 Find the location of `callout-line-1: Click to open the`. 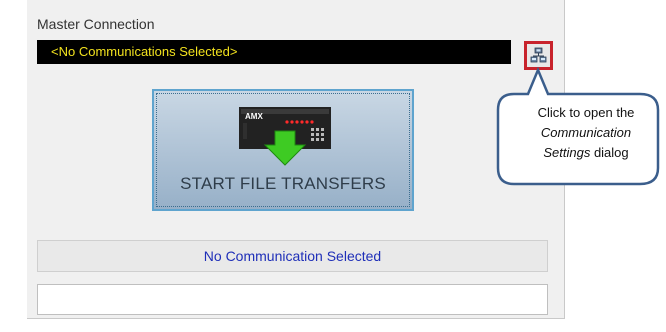

callout-line-1: Click to open the is located at coordinates (586, 112).